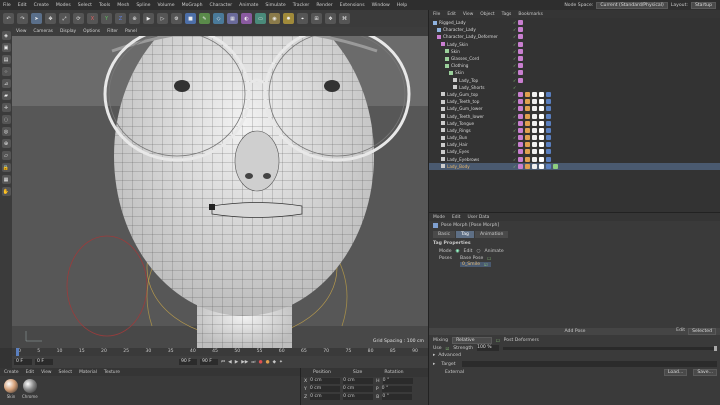  I want to click on object-menu-bookmarks: Bookmarks, so click(530, 14).